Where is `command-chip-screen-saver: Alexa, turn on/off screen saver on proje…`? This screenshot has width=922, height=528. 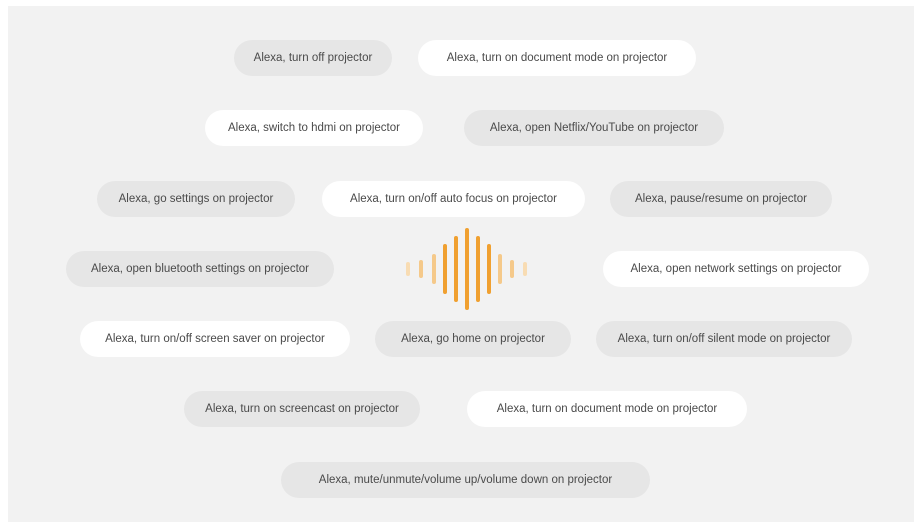 command-chip-screen-saver: Alexa, turn on/off screen saver on proje… is located at coordinates (215, 339).